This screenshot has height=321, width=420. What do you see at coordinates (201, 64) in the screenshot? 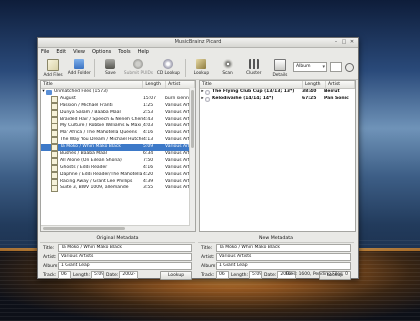
I see `lookup-icon` at bounding box center [201, 64].